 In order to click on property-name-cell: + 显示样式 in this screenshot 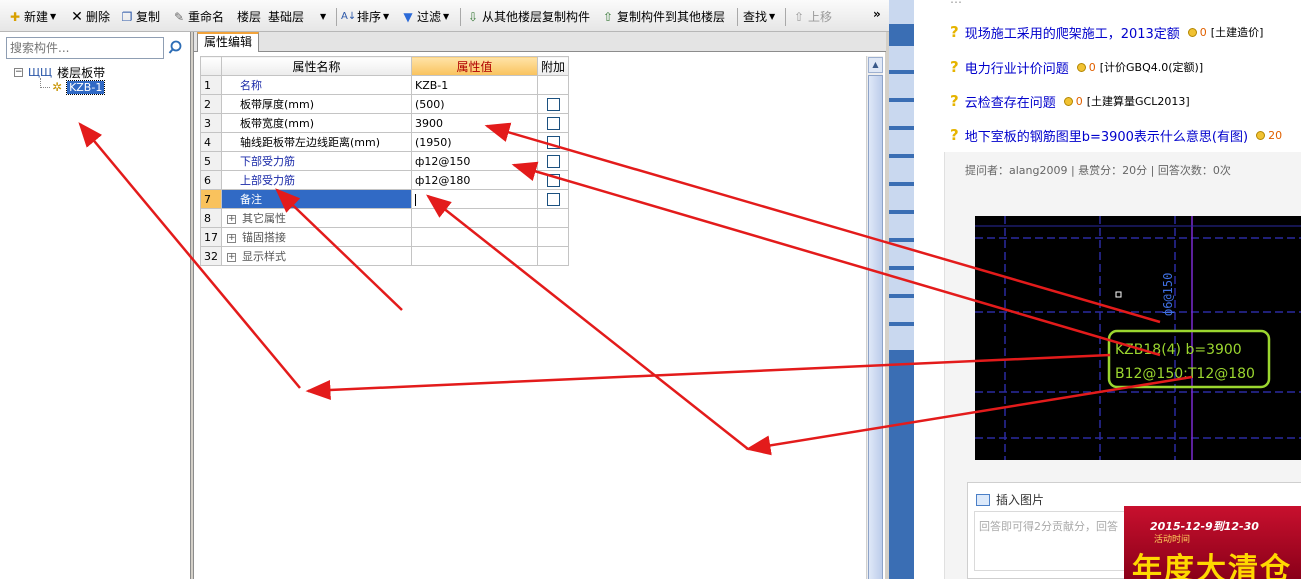, I will do `click(316, 256)`.